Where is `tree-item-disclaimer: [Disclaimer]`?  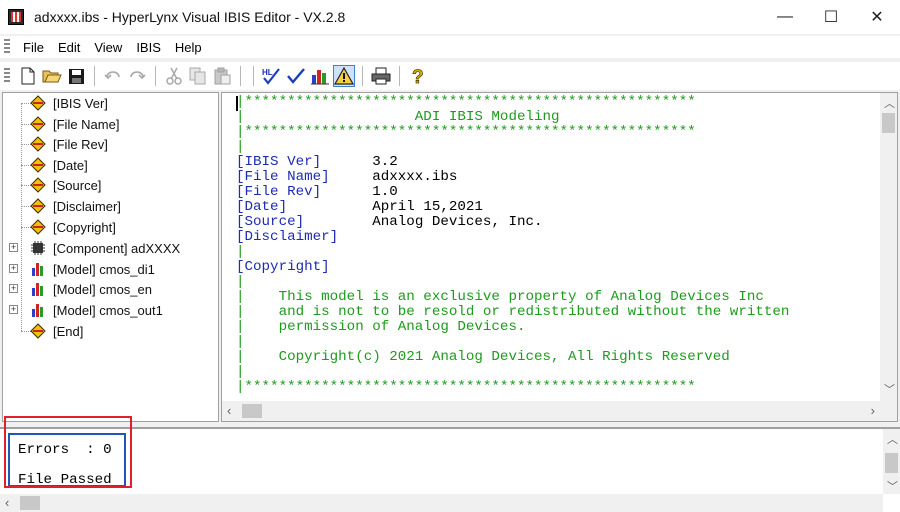 tree-item-disclaimer: [Disclaimer] is located at coordinates (75, 206).